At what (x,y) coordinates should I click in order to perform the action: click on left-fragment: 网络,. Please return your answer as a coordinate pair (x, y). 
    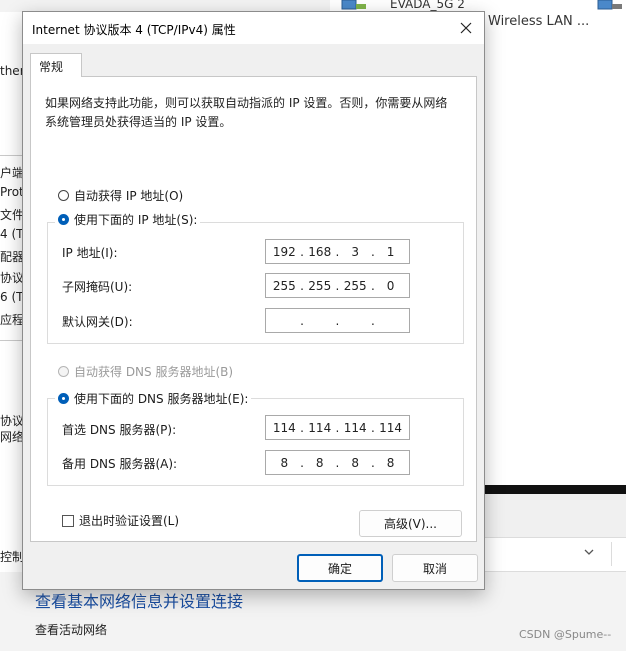
    Looking at the image, I should click on (11, 437).